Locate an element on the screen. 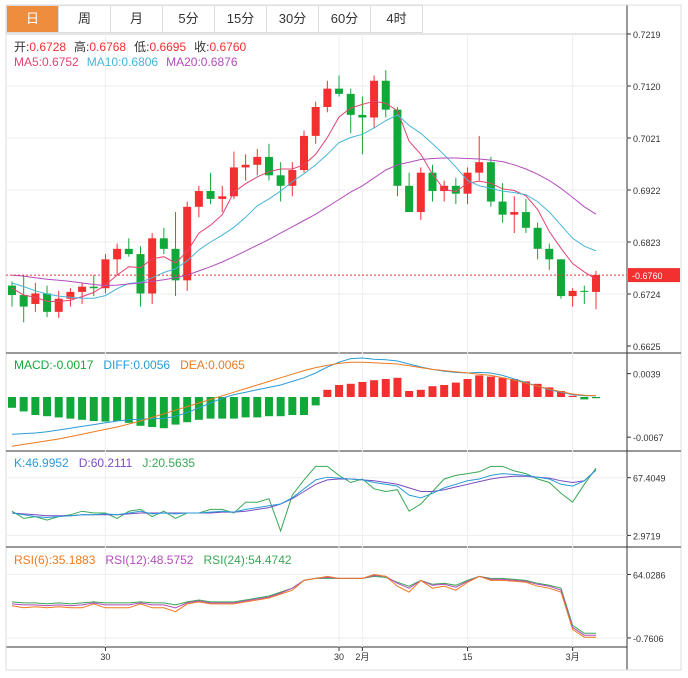 This screenshot has height=678, width=688. macd-info: DEA:0.0065 is located at coordinates (212, 365).